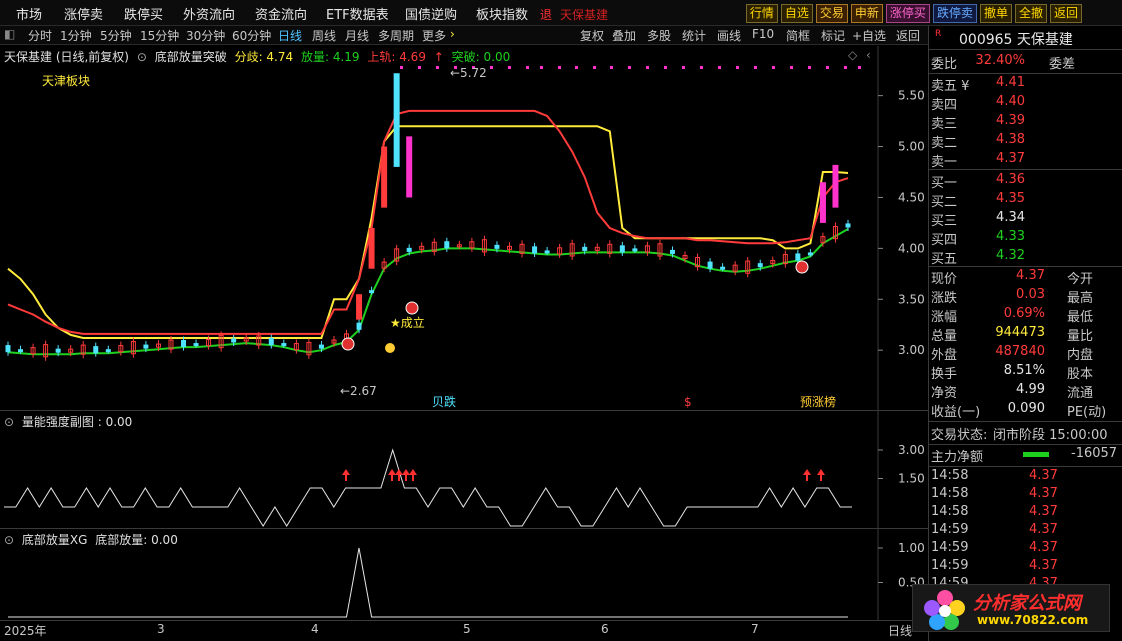 This screenshot has width=1122, height=641. What do you see at coordinates (1030, 13) in the screenshot?
I see `cancel-all-button: 全撤` at bounding box center [1030, 13].